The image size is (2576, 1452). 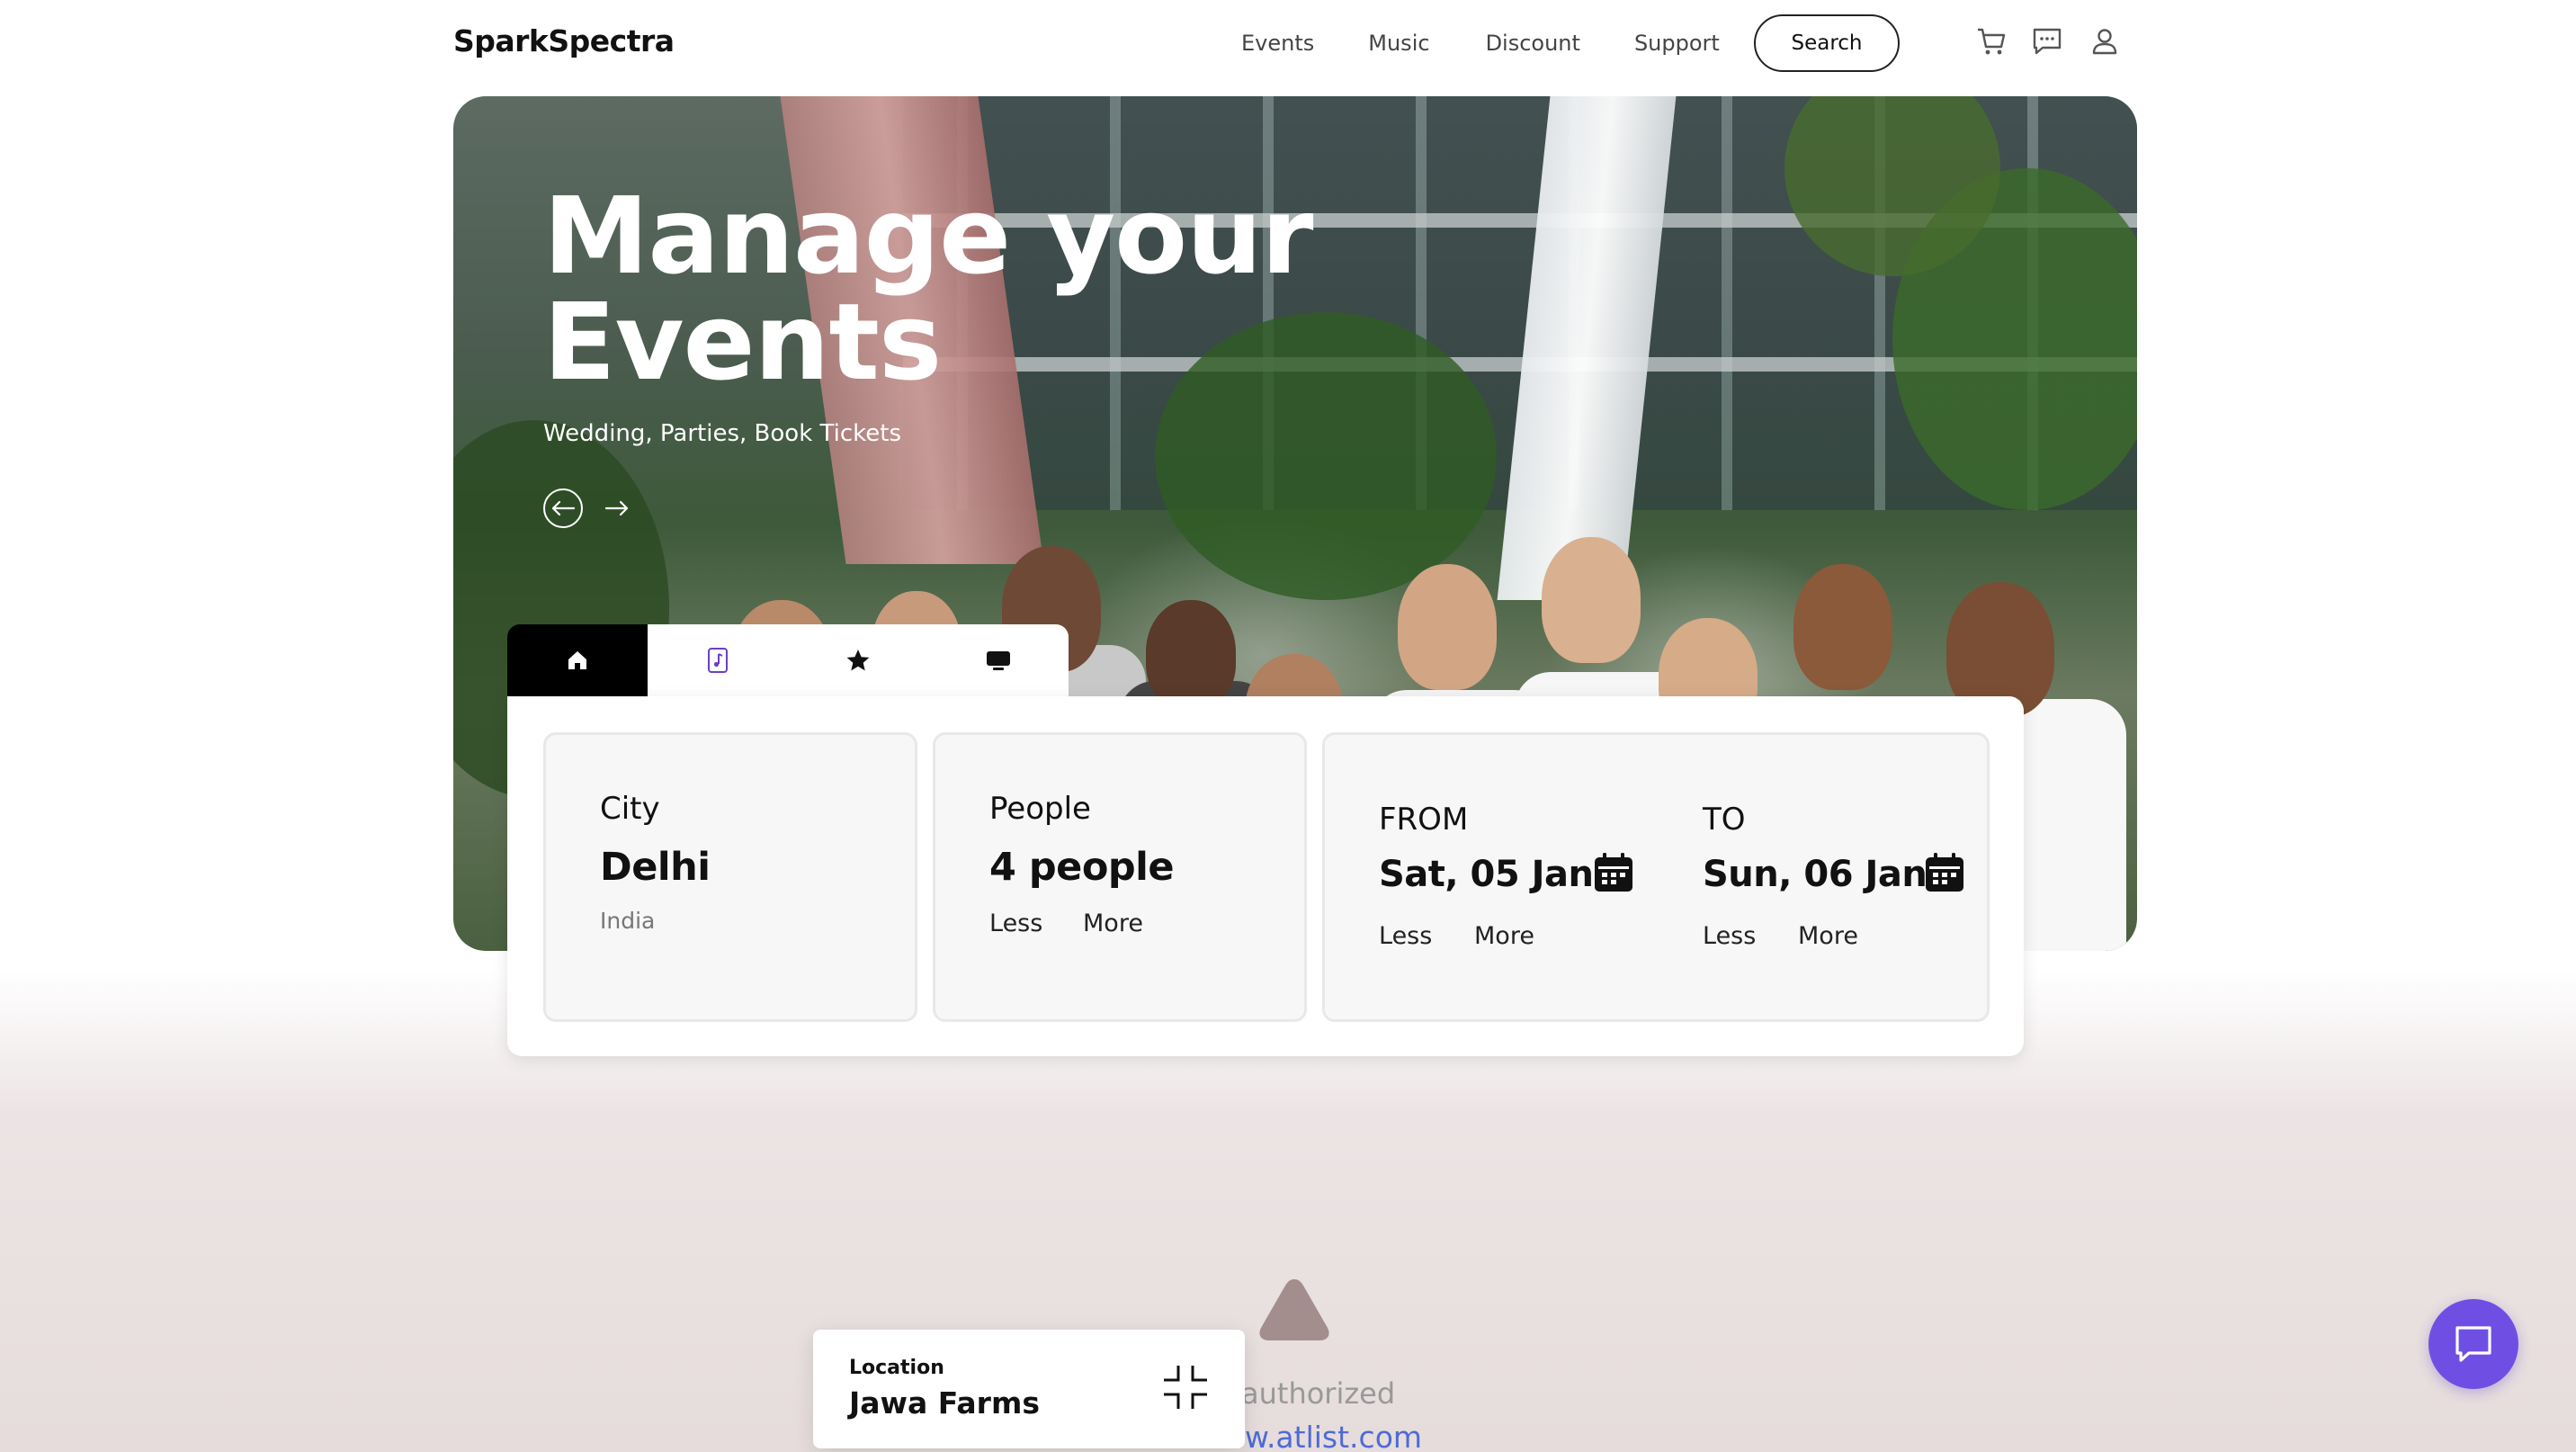 I want to click on music-note-icon, so click(x=718, y=660).